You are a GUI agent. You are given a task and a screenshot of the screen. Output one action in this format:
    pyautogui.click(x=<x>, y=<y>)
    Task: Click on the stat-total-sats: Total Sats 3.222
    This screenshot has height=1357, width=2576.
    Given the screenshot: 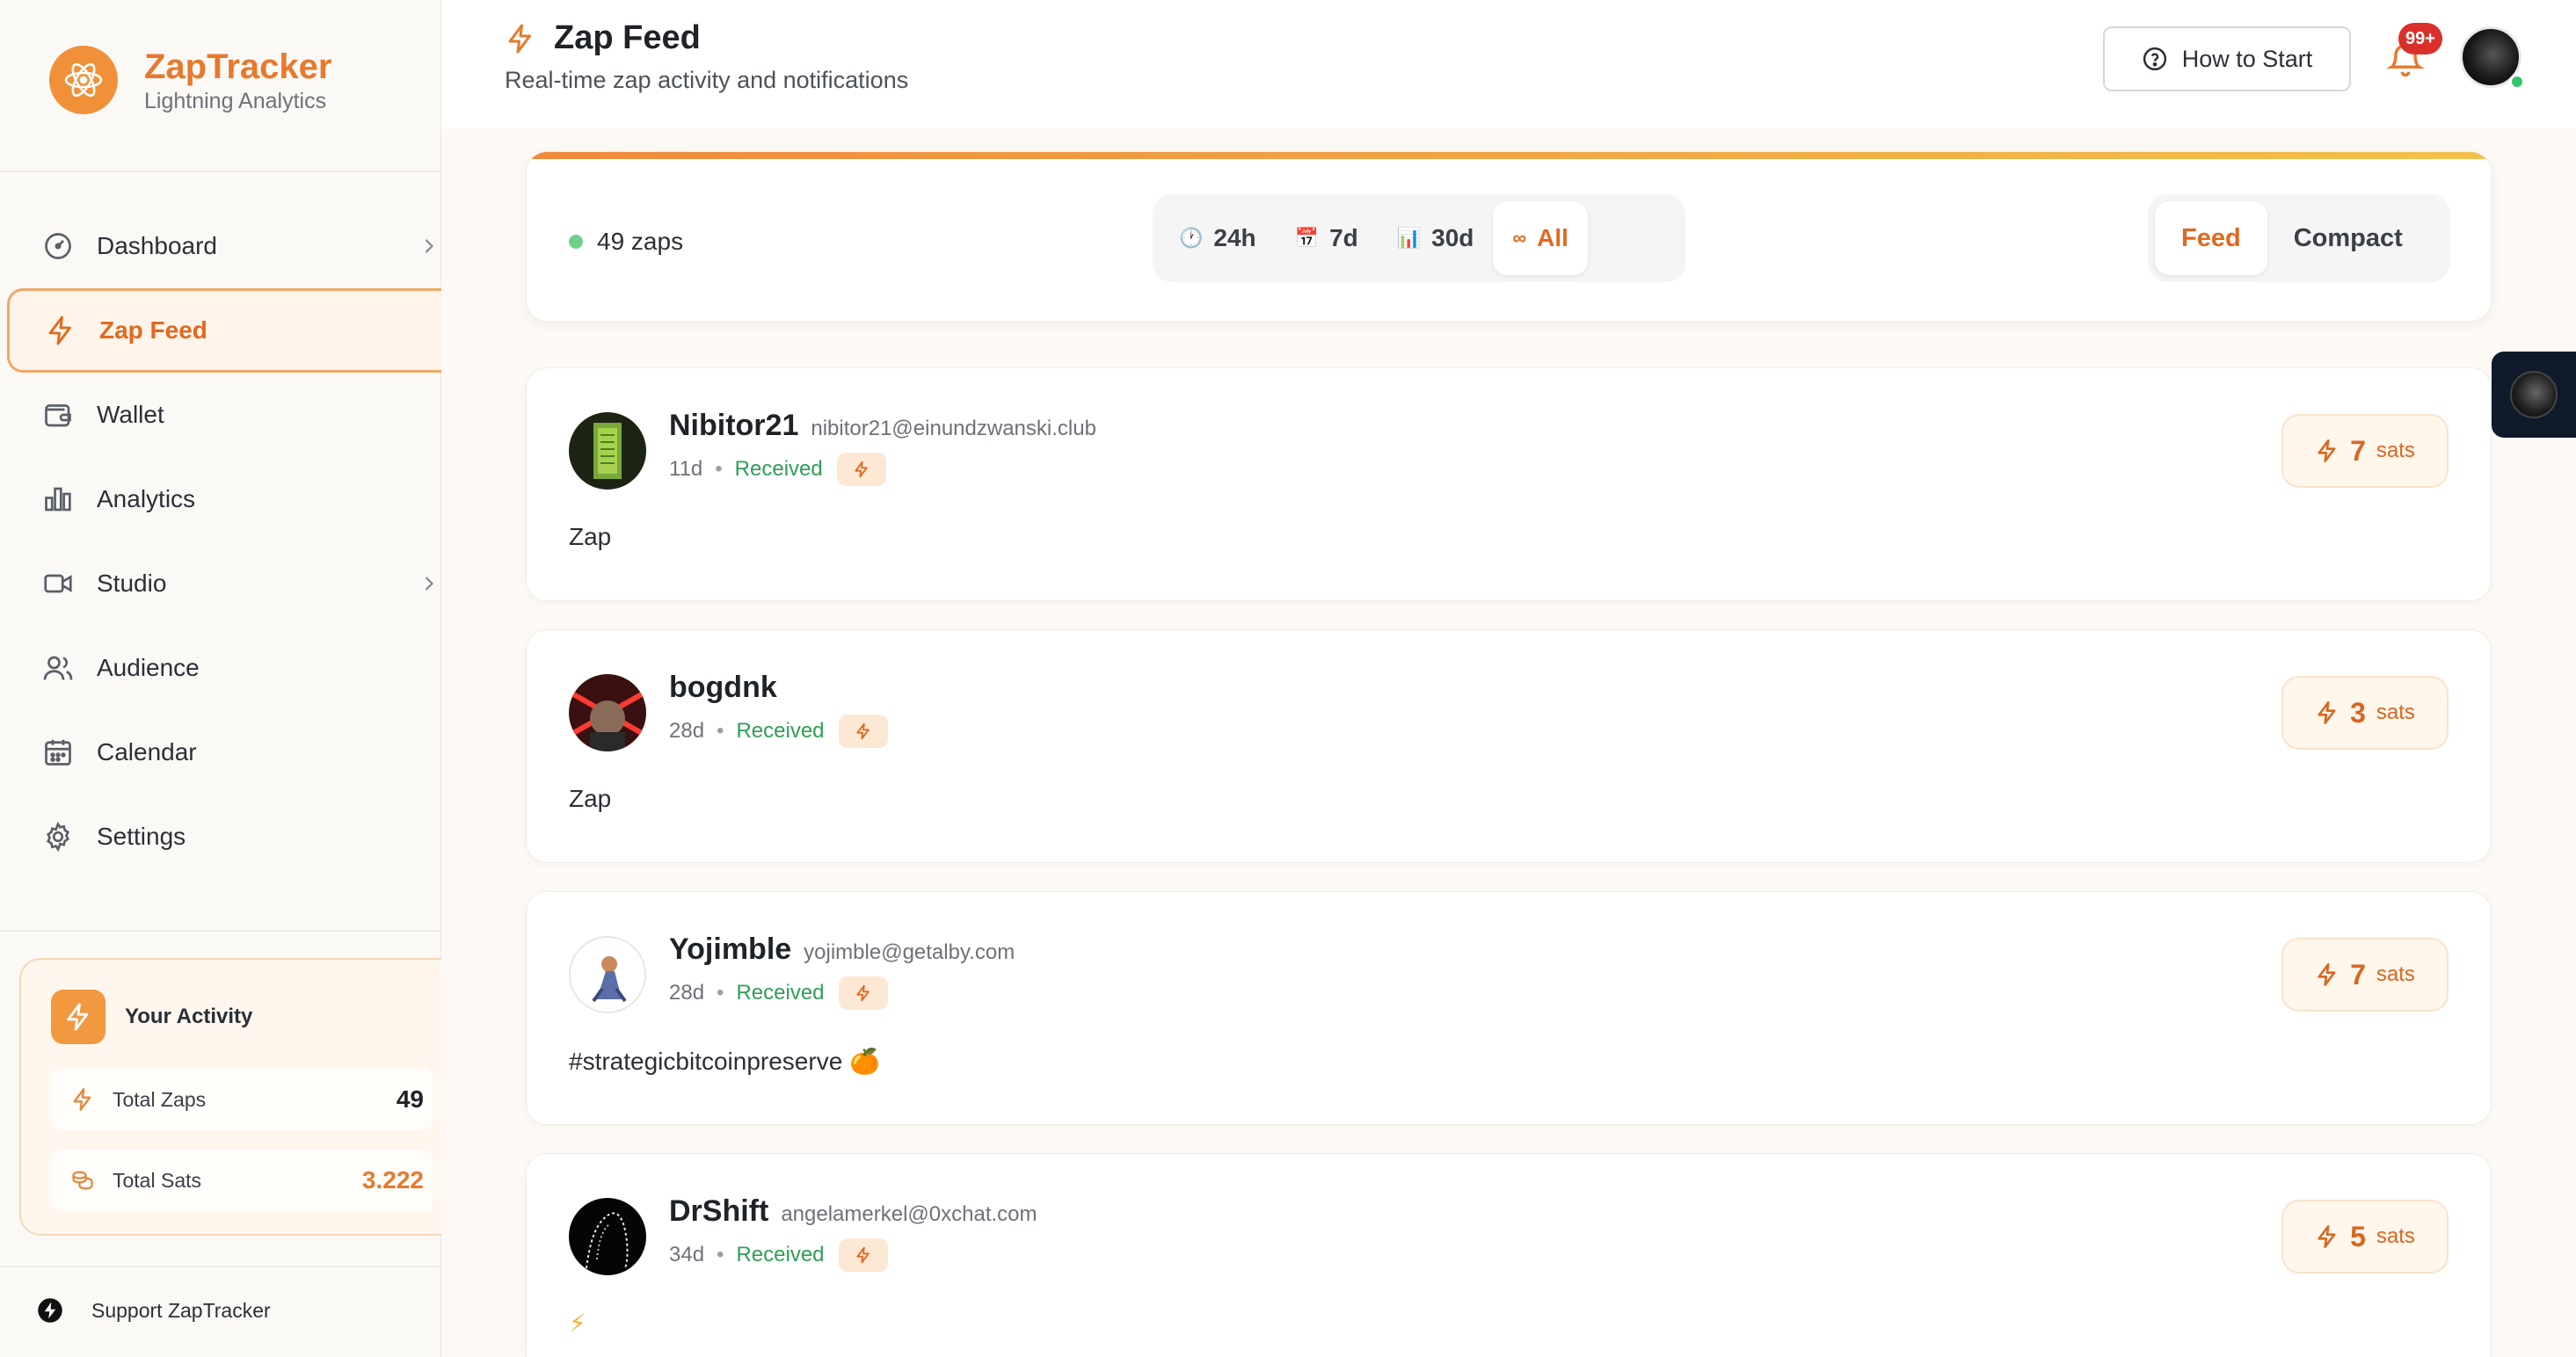 What is the action you would take?
    pyautogui.click(x=242, y=1180)
    